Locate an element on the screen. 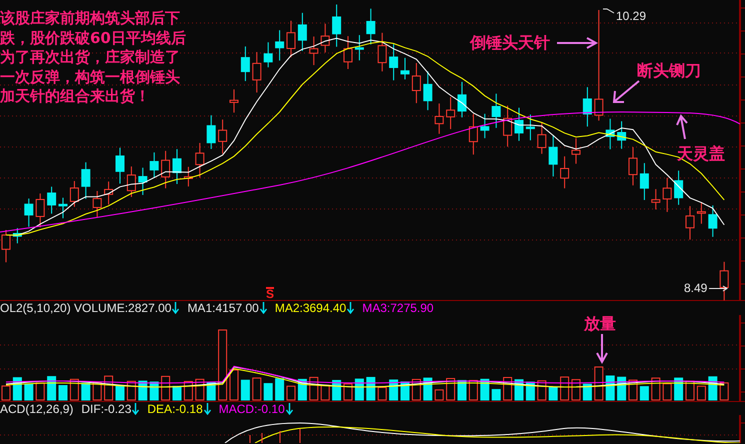 The image size is (745, 444). indicator-value: ACD(12,26,9) is located at coordinates (37, 409).